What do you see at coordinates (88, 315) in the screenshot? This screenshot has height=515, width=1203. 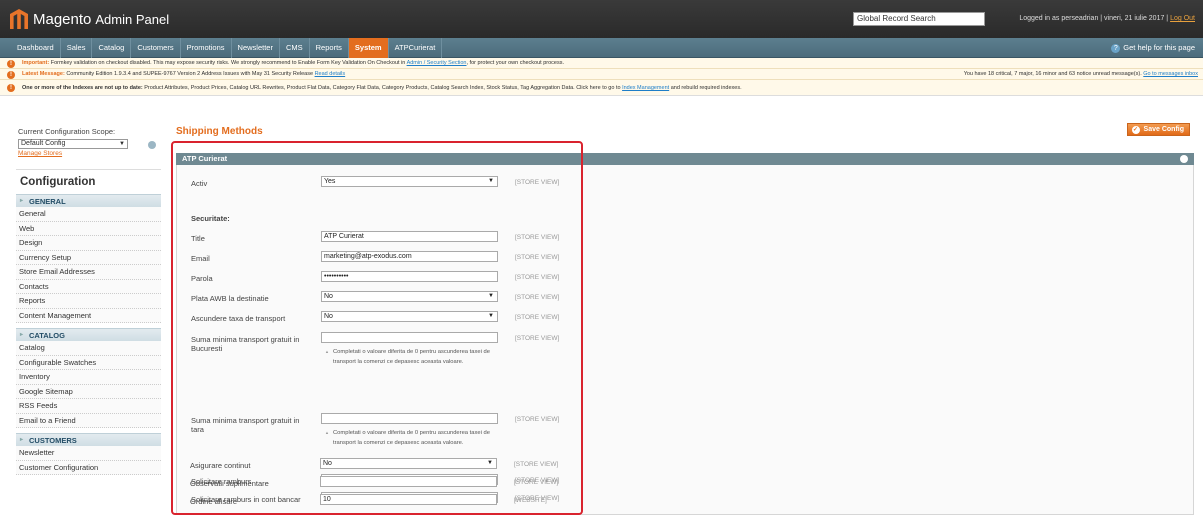 I see `sidebar-item-content-management: Content Management` at bounding box center [88, 315].